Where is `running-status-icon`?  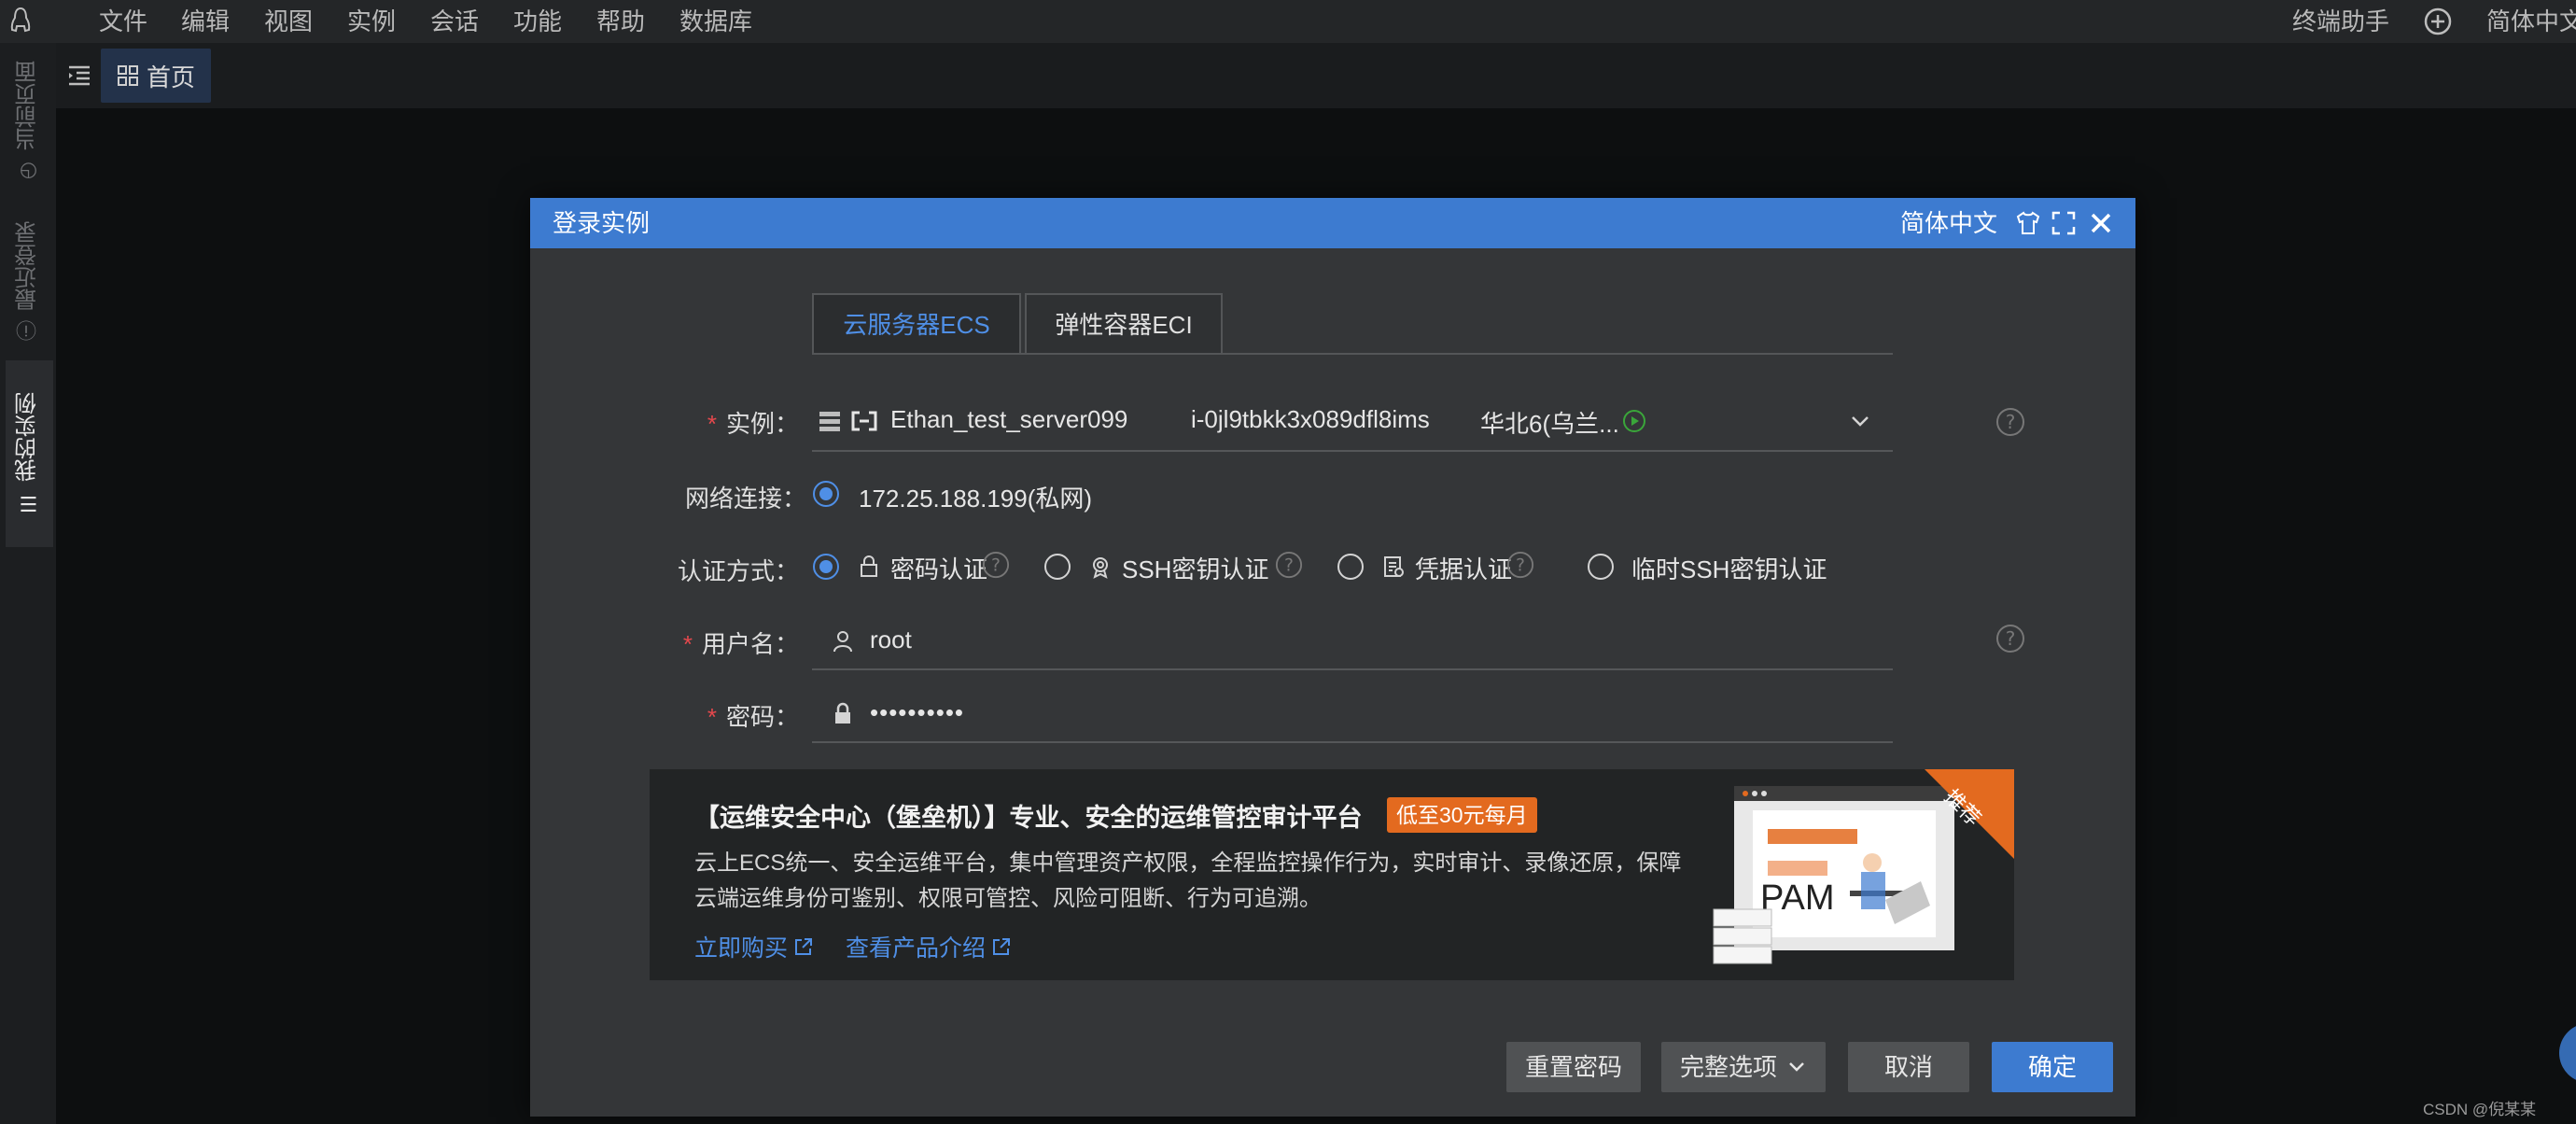 running-status-icon is located at coordinates (1634, 421).